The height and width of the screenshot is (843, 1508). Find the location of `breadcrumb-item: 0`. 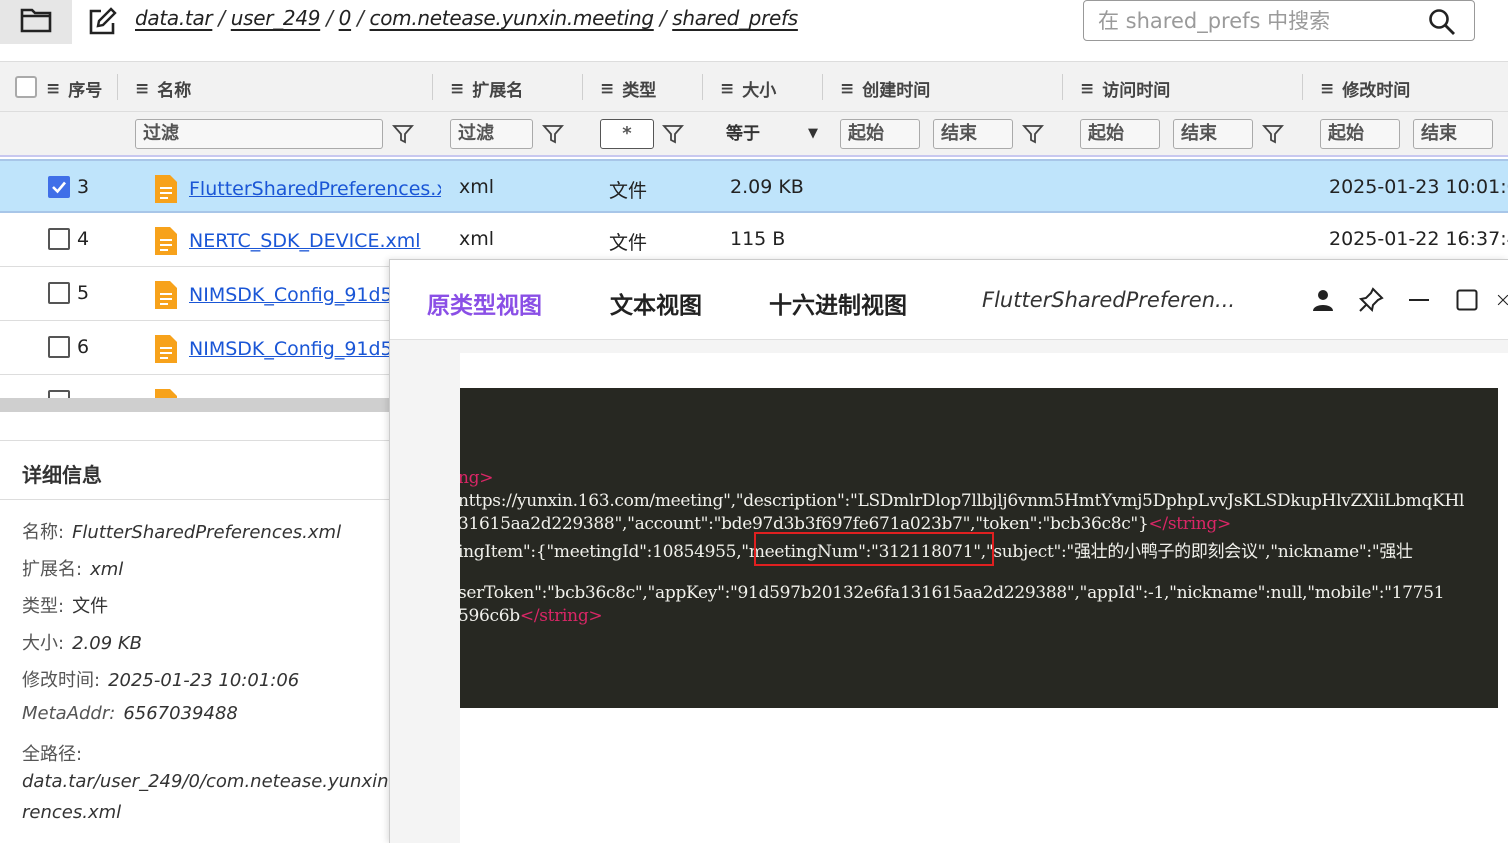

breadcrumb-item: 0 is located at coordinates (345, 18).